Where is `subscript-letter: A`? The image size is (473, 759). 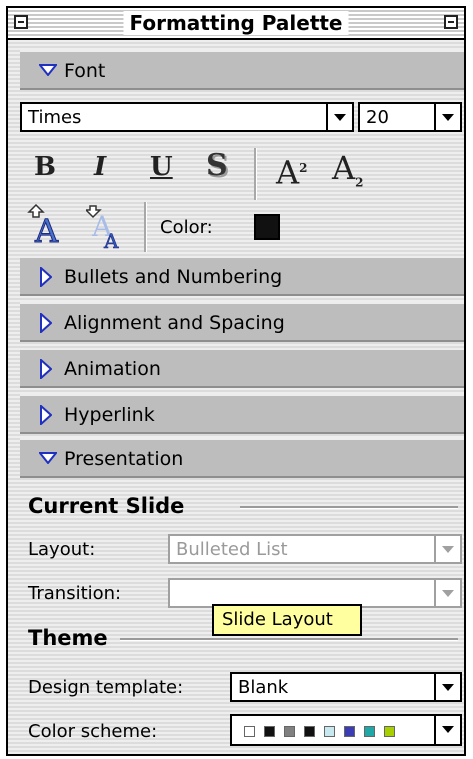
subscript-letter: A is located at coordinates (344, 168).